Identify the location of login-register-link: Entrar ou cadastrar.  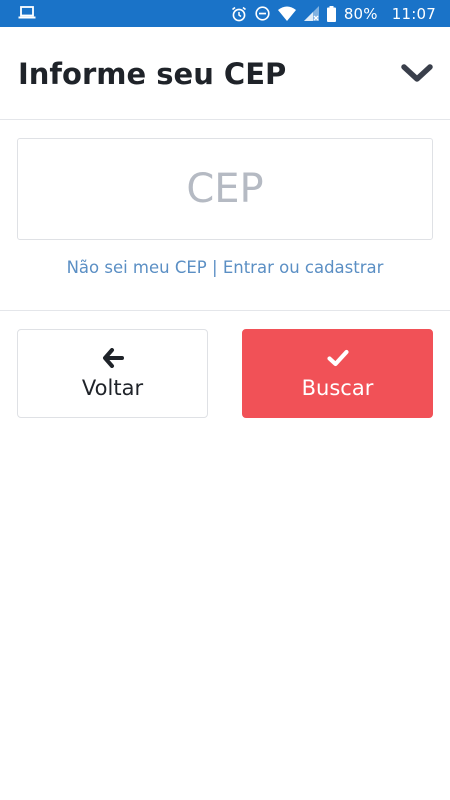
(303, 267).